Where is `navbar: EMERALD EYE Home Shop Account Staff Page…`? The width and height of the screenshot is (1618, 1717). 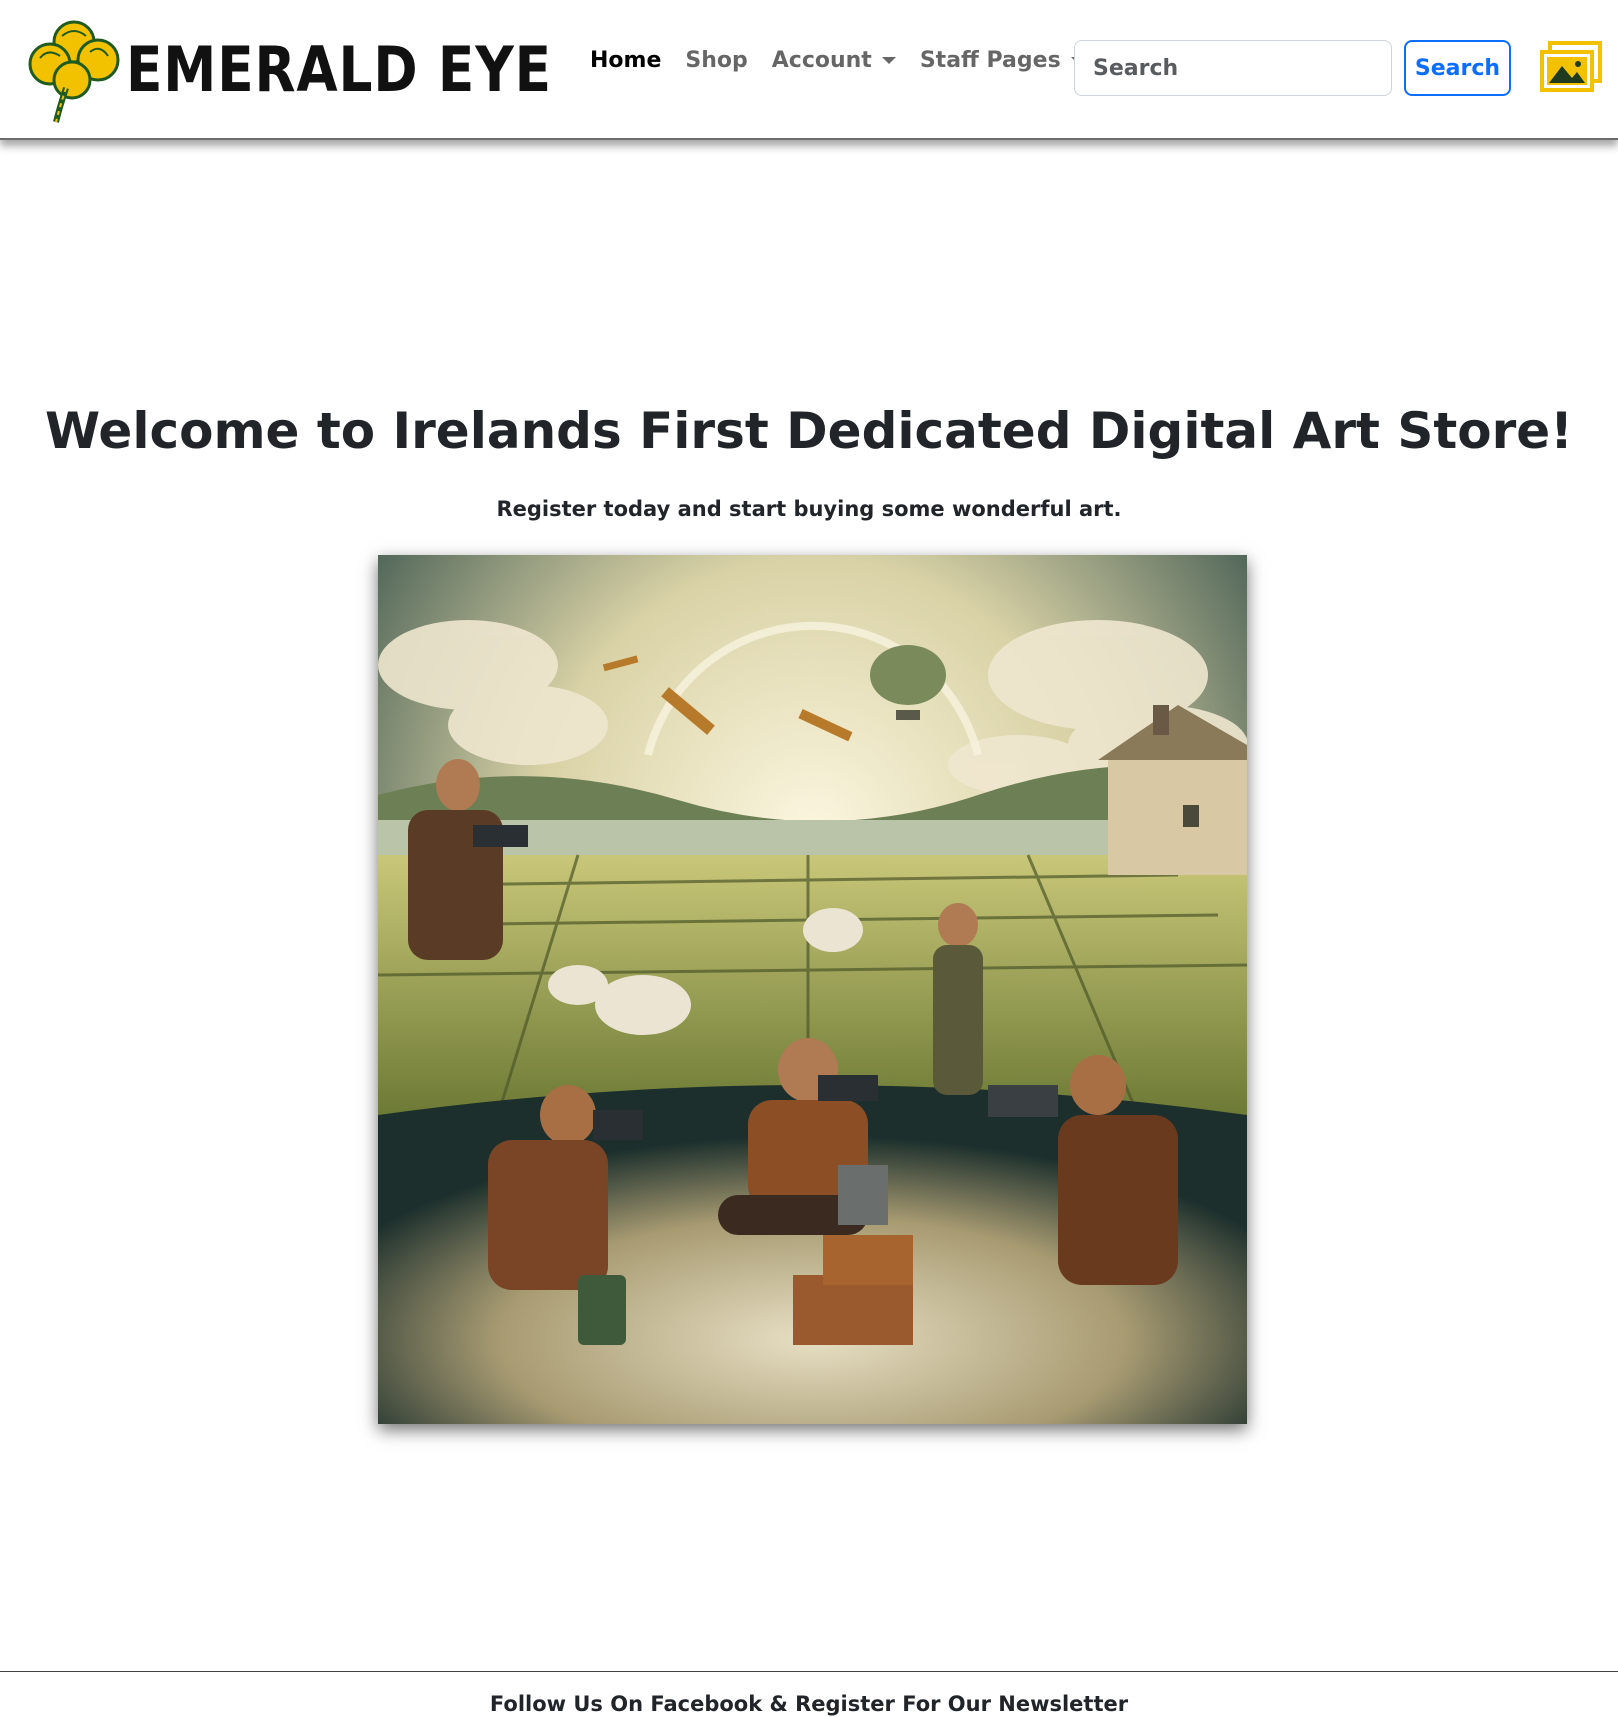 navbar: EMERALD EYE Home Shop Account Staff Page… is located at coordinates (809, 70).